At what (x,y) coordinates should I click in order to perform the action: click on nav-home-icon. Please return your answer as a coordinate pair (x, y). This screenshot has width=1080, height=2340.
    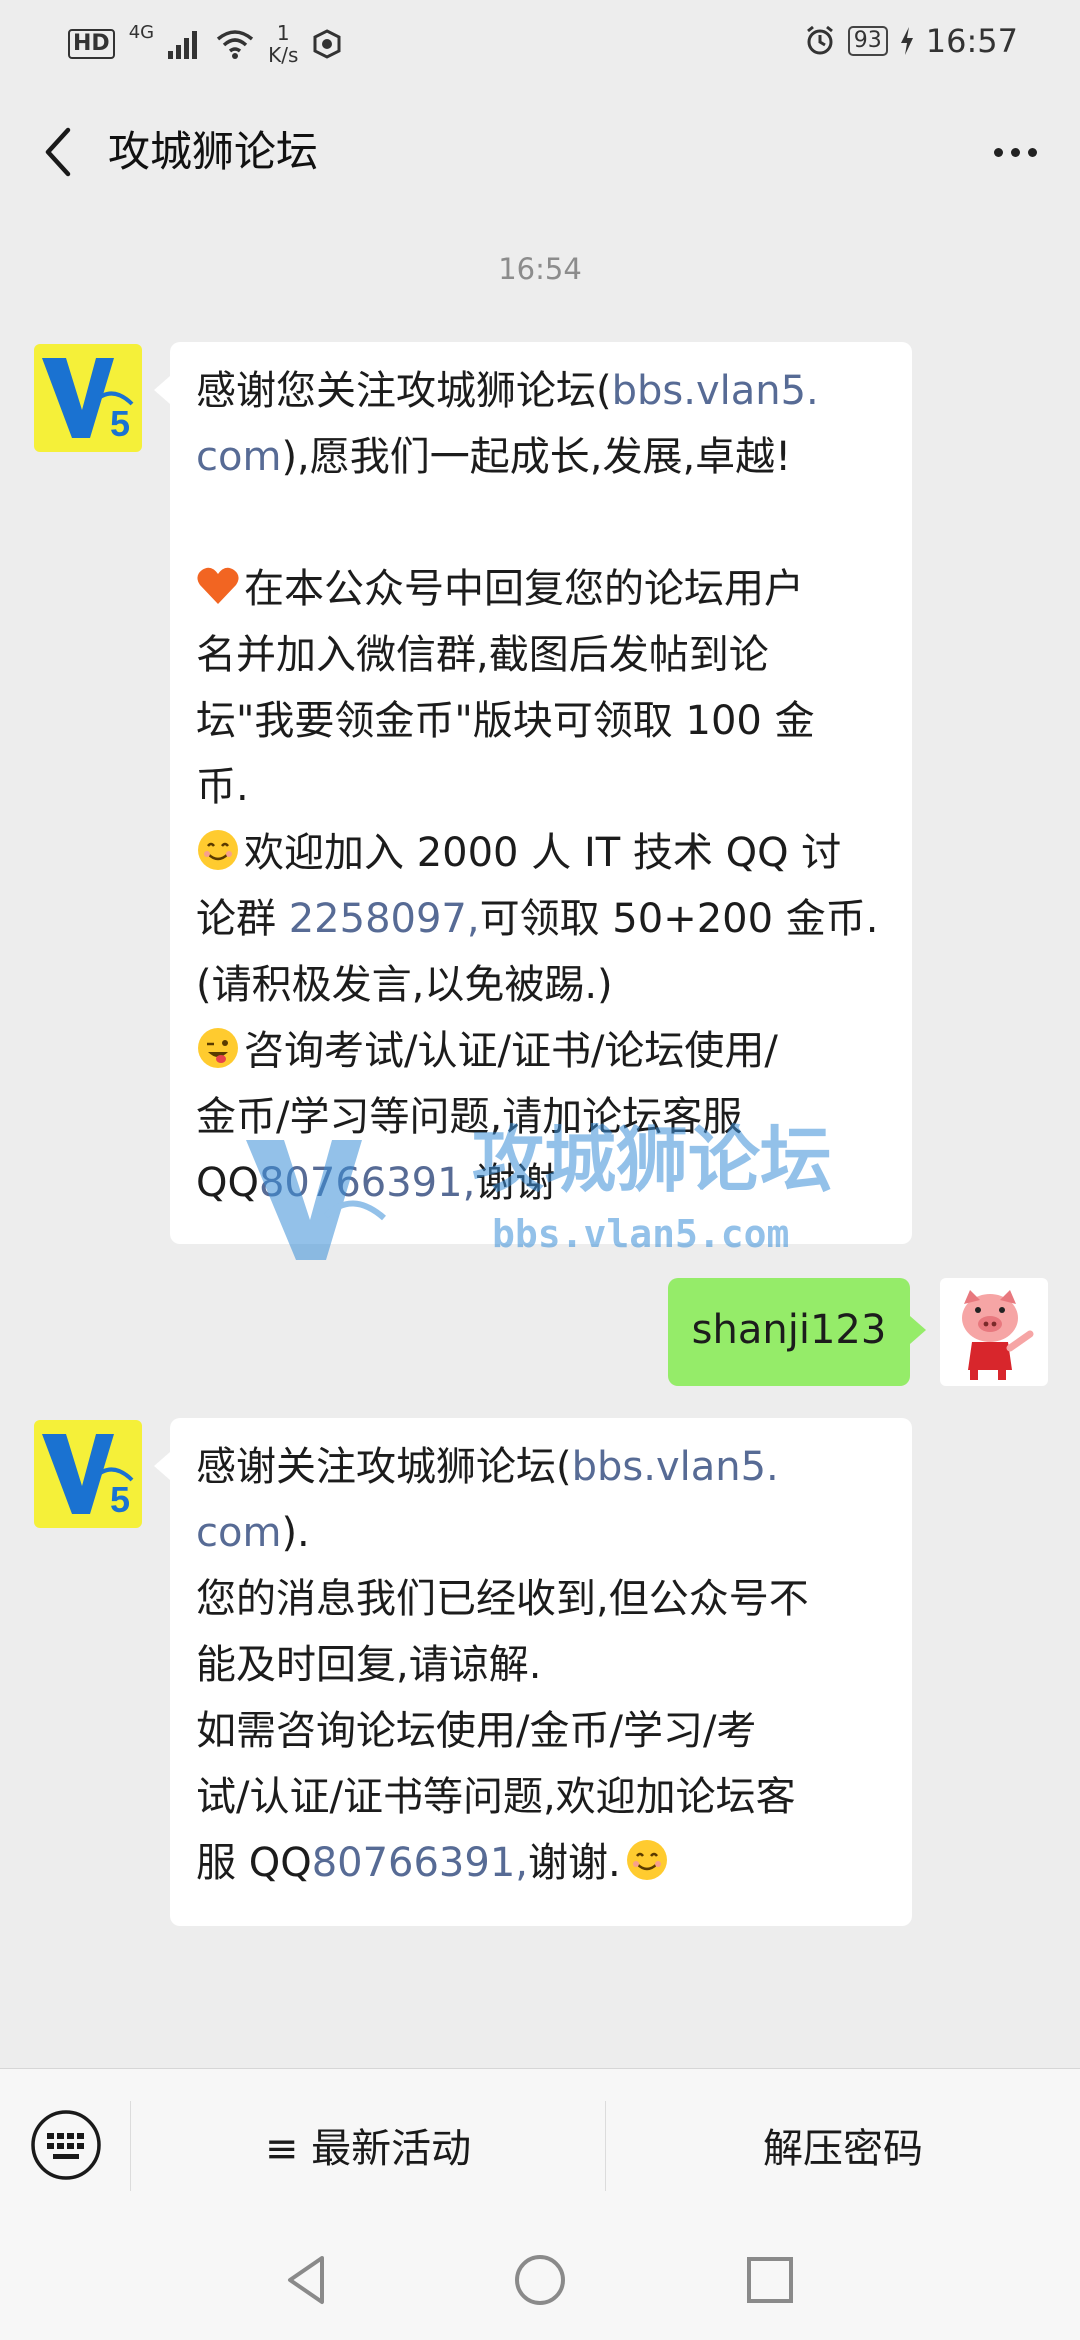
    Looking at the image, I should click on (540, 2280).